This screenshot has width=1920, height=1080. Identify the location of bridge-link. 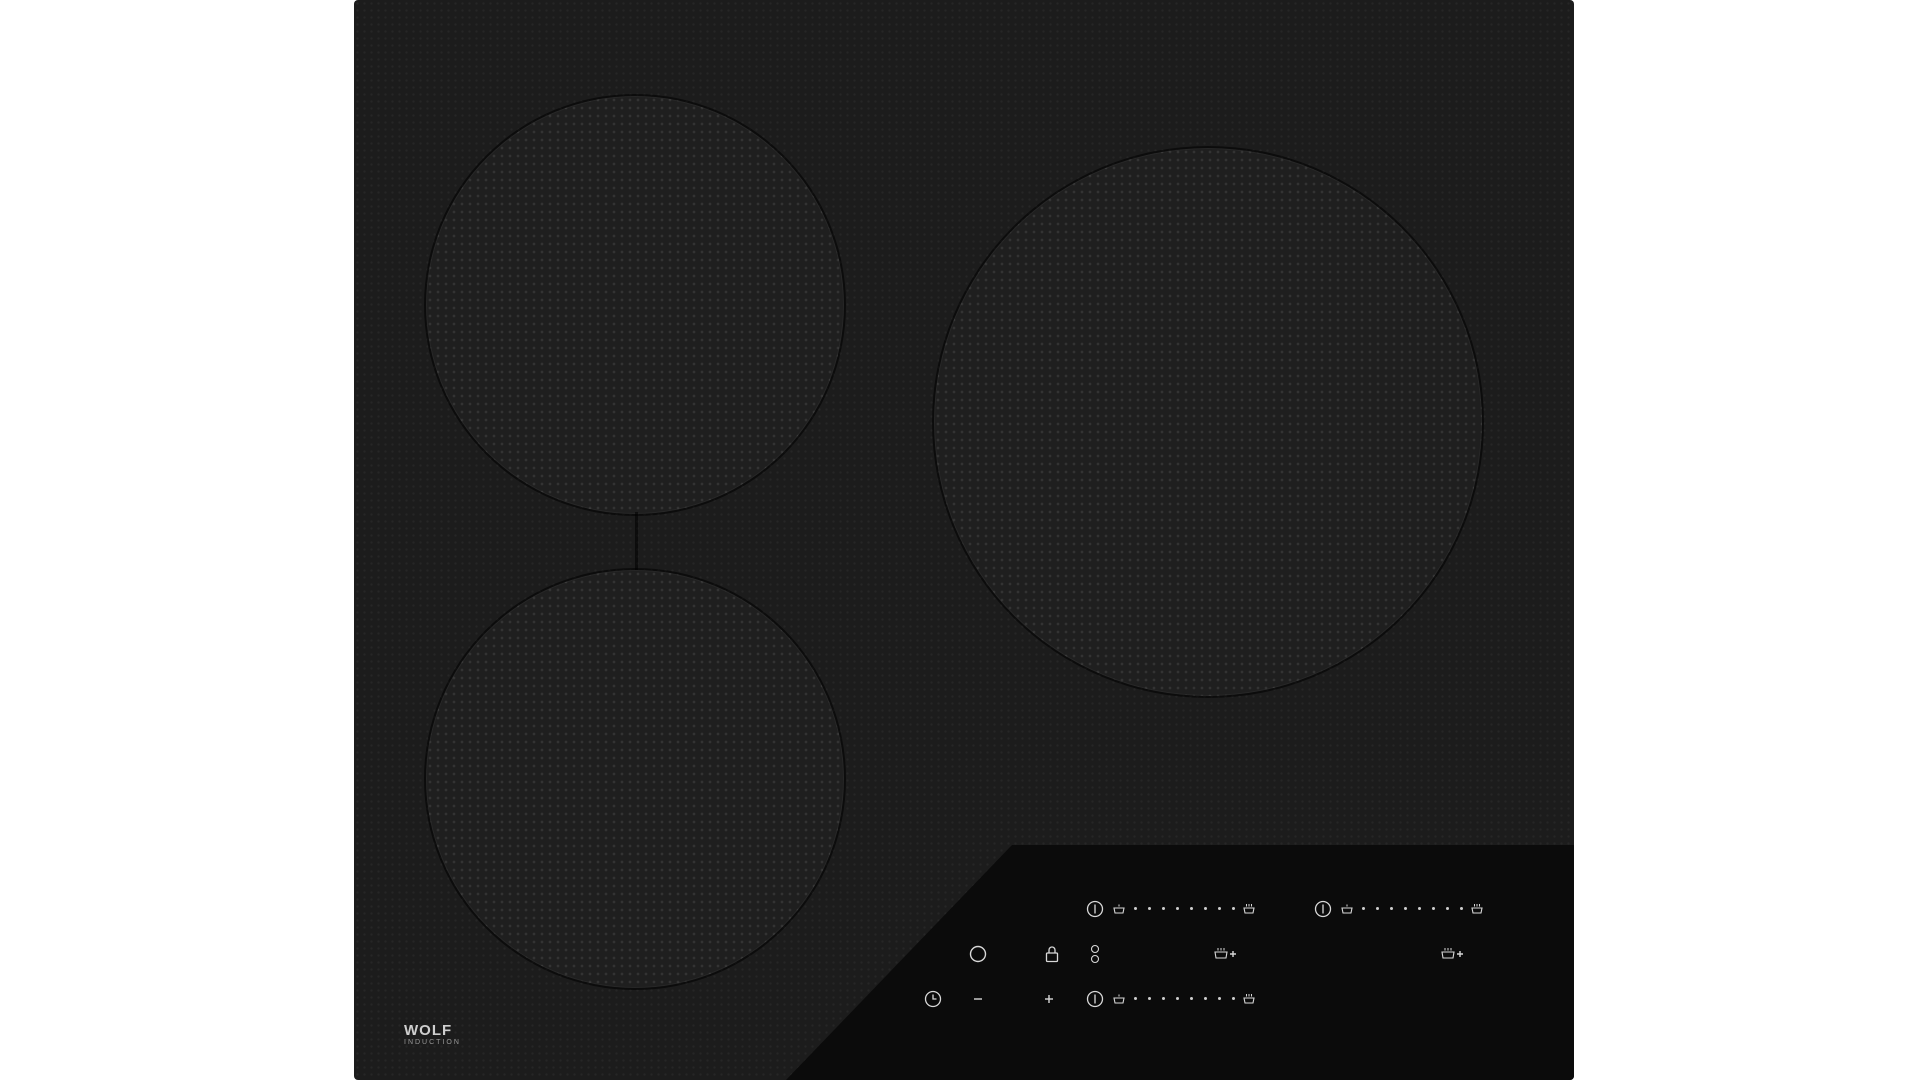
(636, 541).